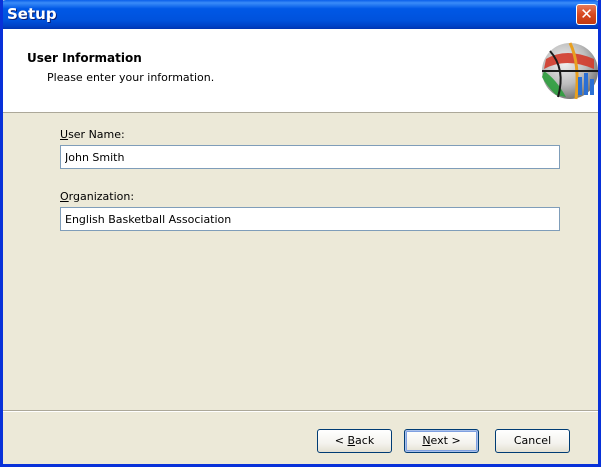  What do you see at coordinates (310, 157) in the screenshot?
I see `user-name-input` at bounding box center [310, 157].